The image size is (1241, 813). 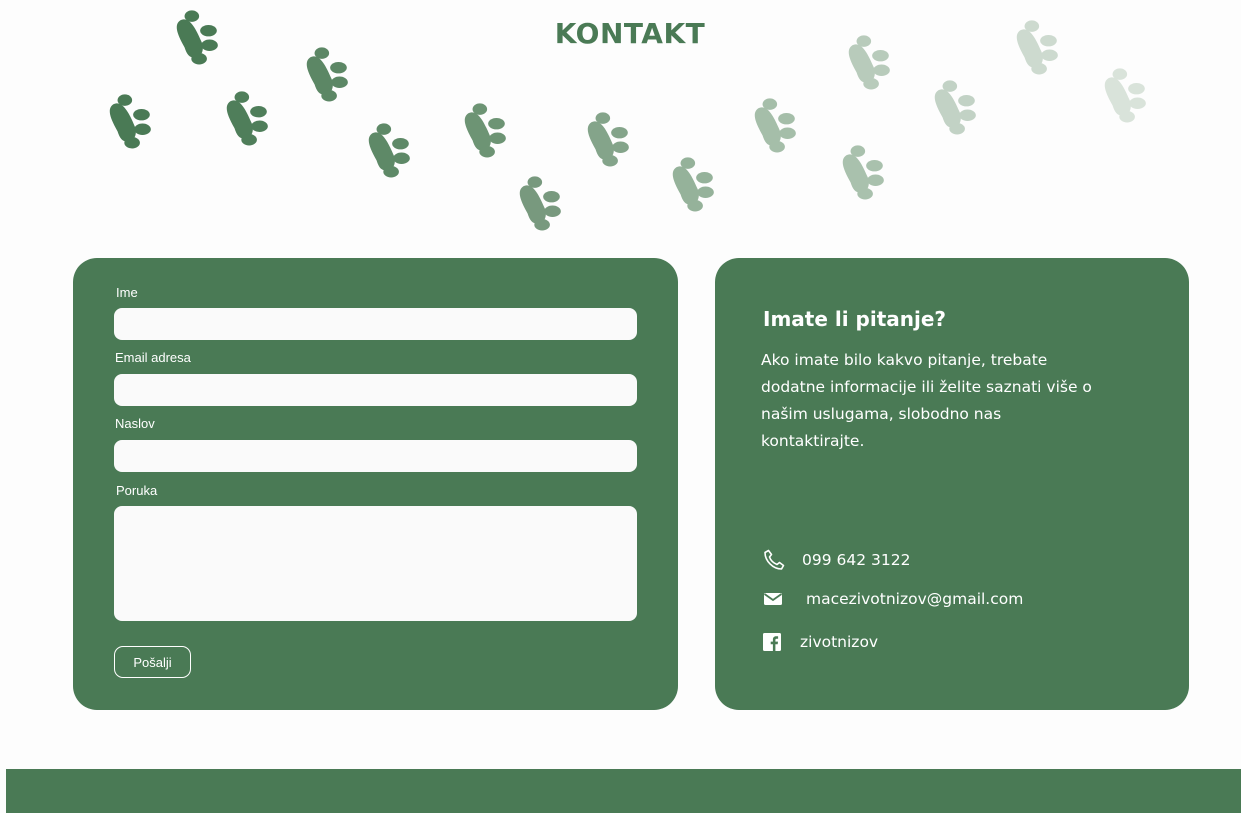 I want to click on mail-icon, so click(x=773, y=599).